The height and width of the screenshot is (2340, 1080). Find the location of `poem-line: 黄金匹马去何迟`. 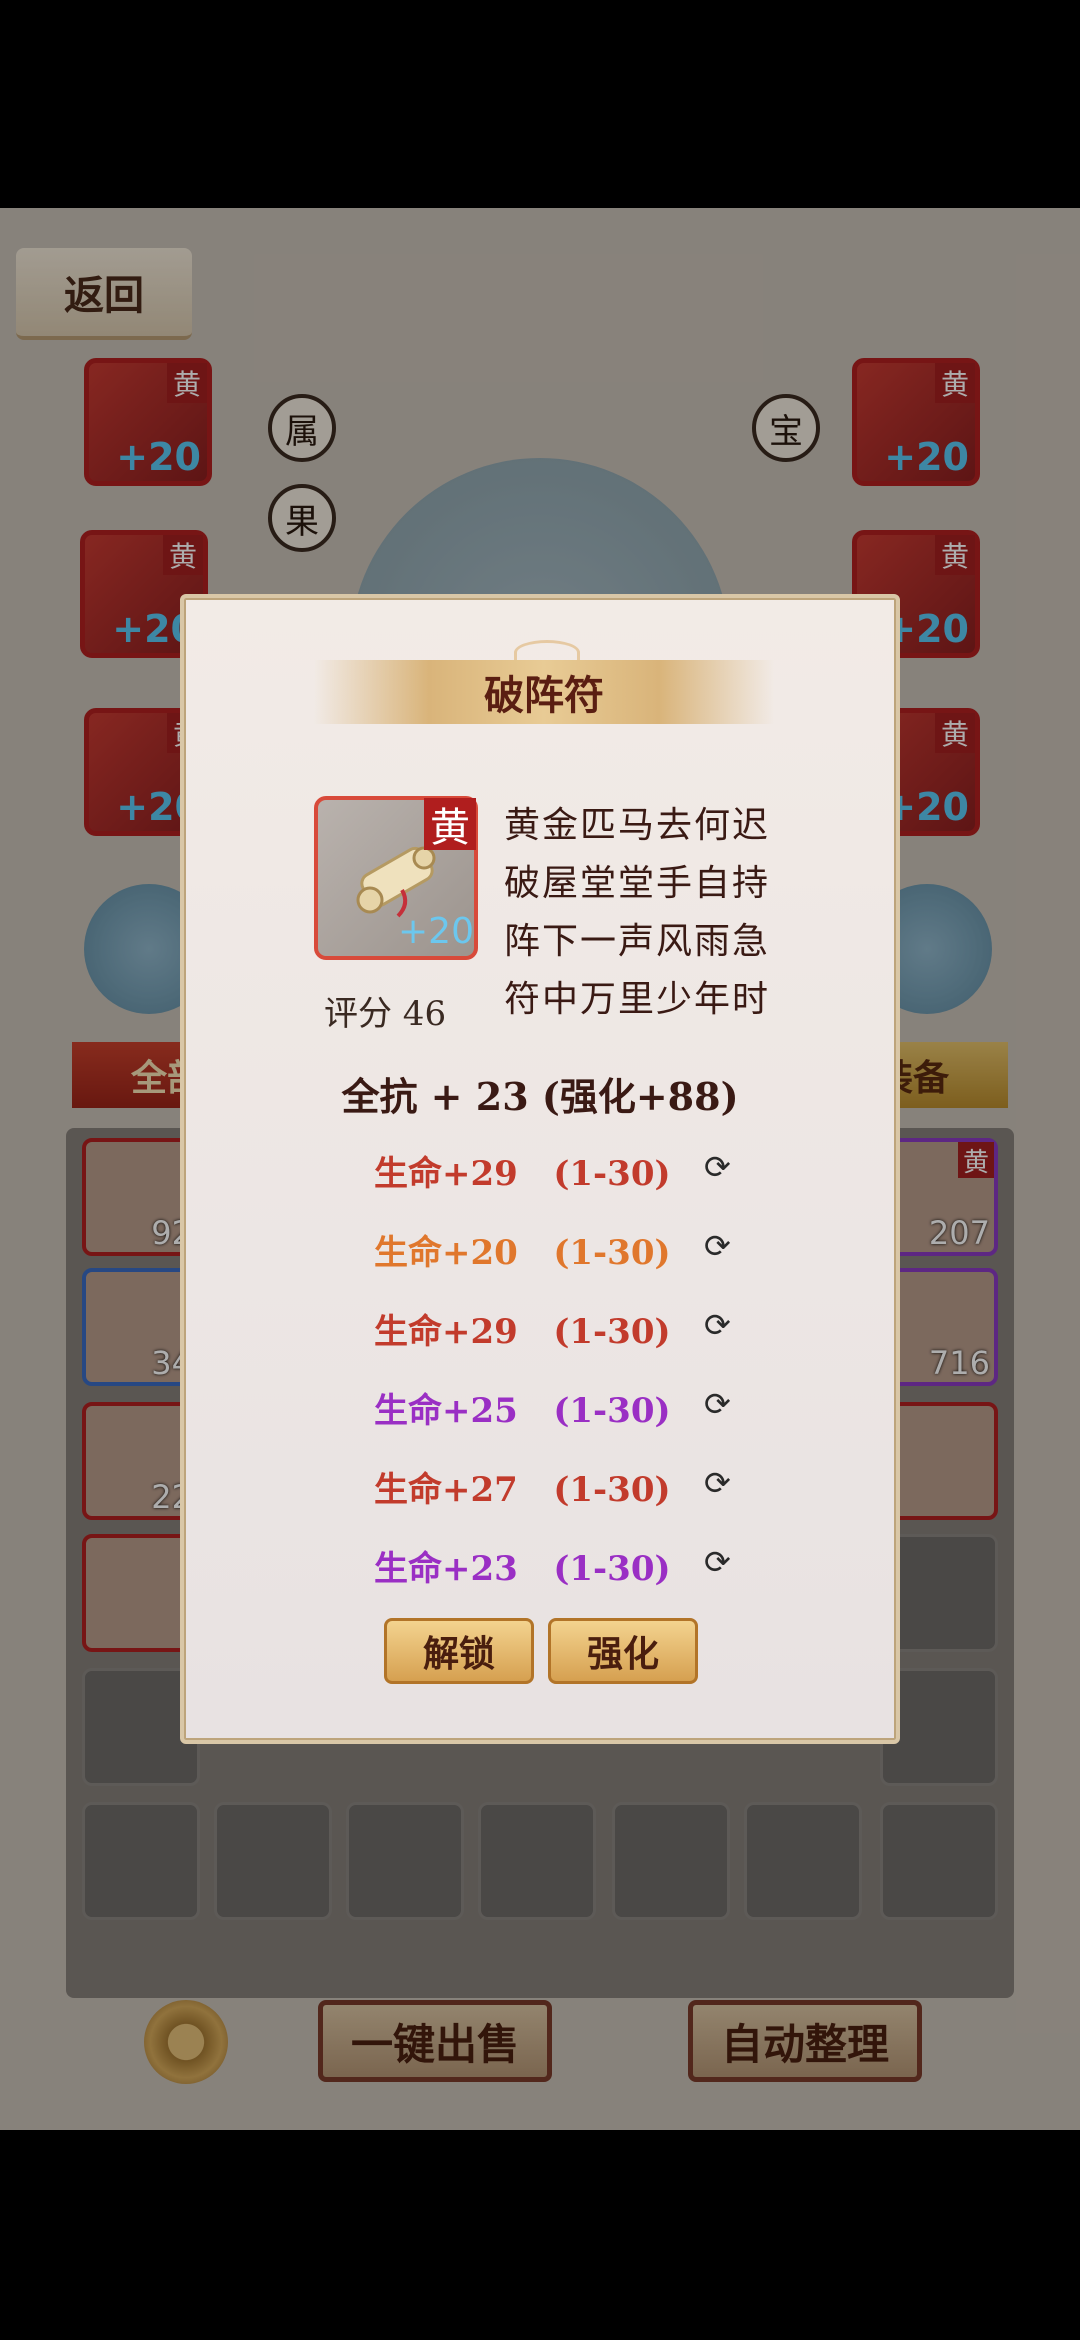

poem-line: 黄金匹马去何迟 is located at coordinates (637, 825).